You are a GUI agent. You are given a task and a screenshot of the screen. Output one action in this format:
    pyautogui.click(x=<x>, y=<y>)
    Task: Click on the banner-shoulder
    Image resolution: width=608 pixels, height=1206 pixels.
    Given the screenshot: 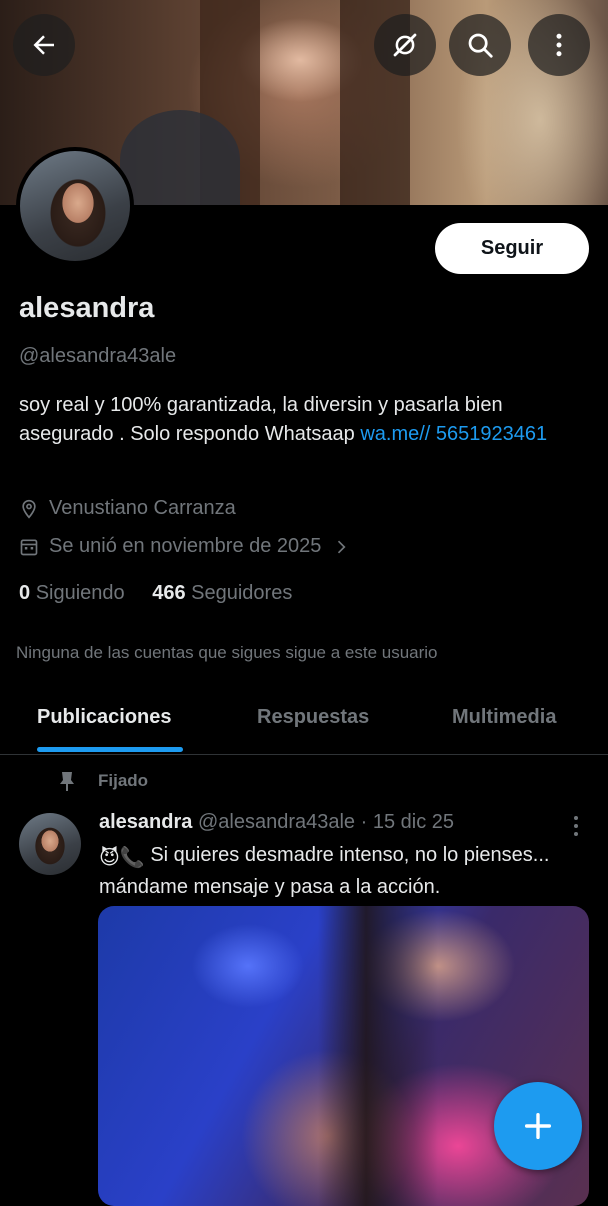 What is the action you would take?
    pyautogui.click(x=180, y=157)
    